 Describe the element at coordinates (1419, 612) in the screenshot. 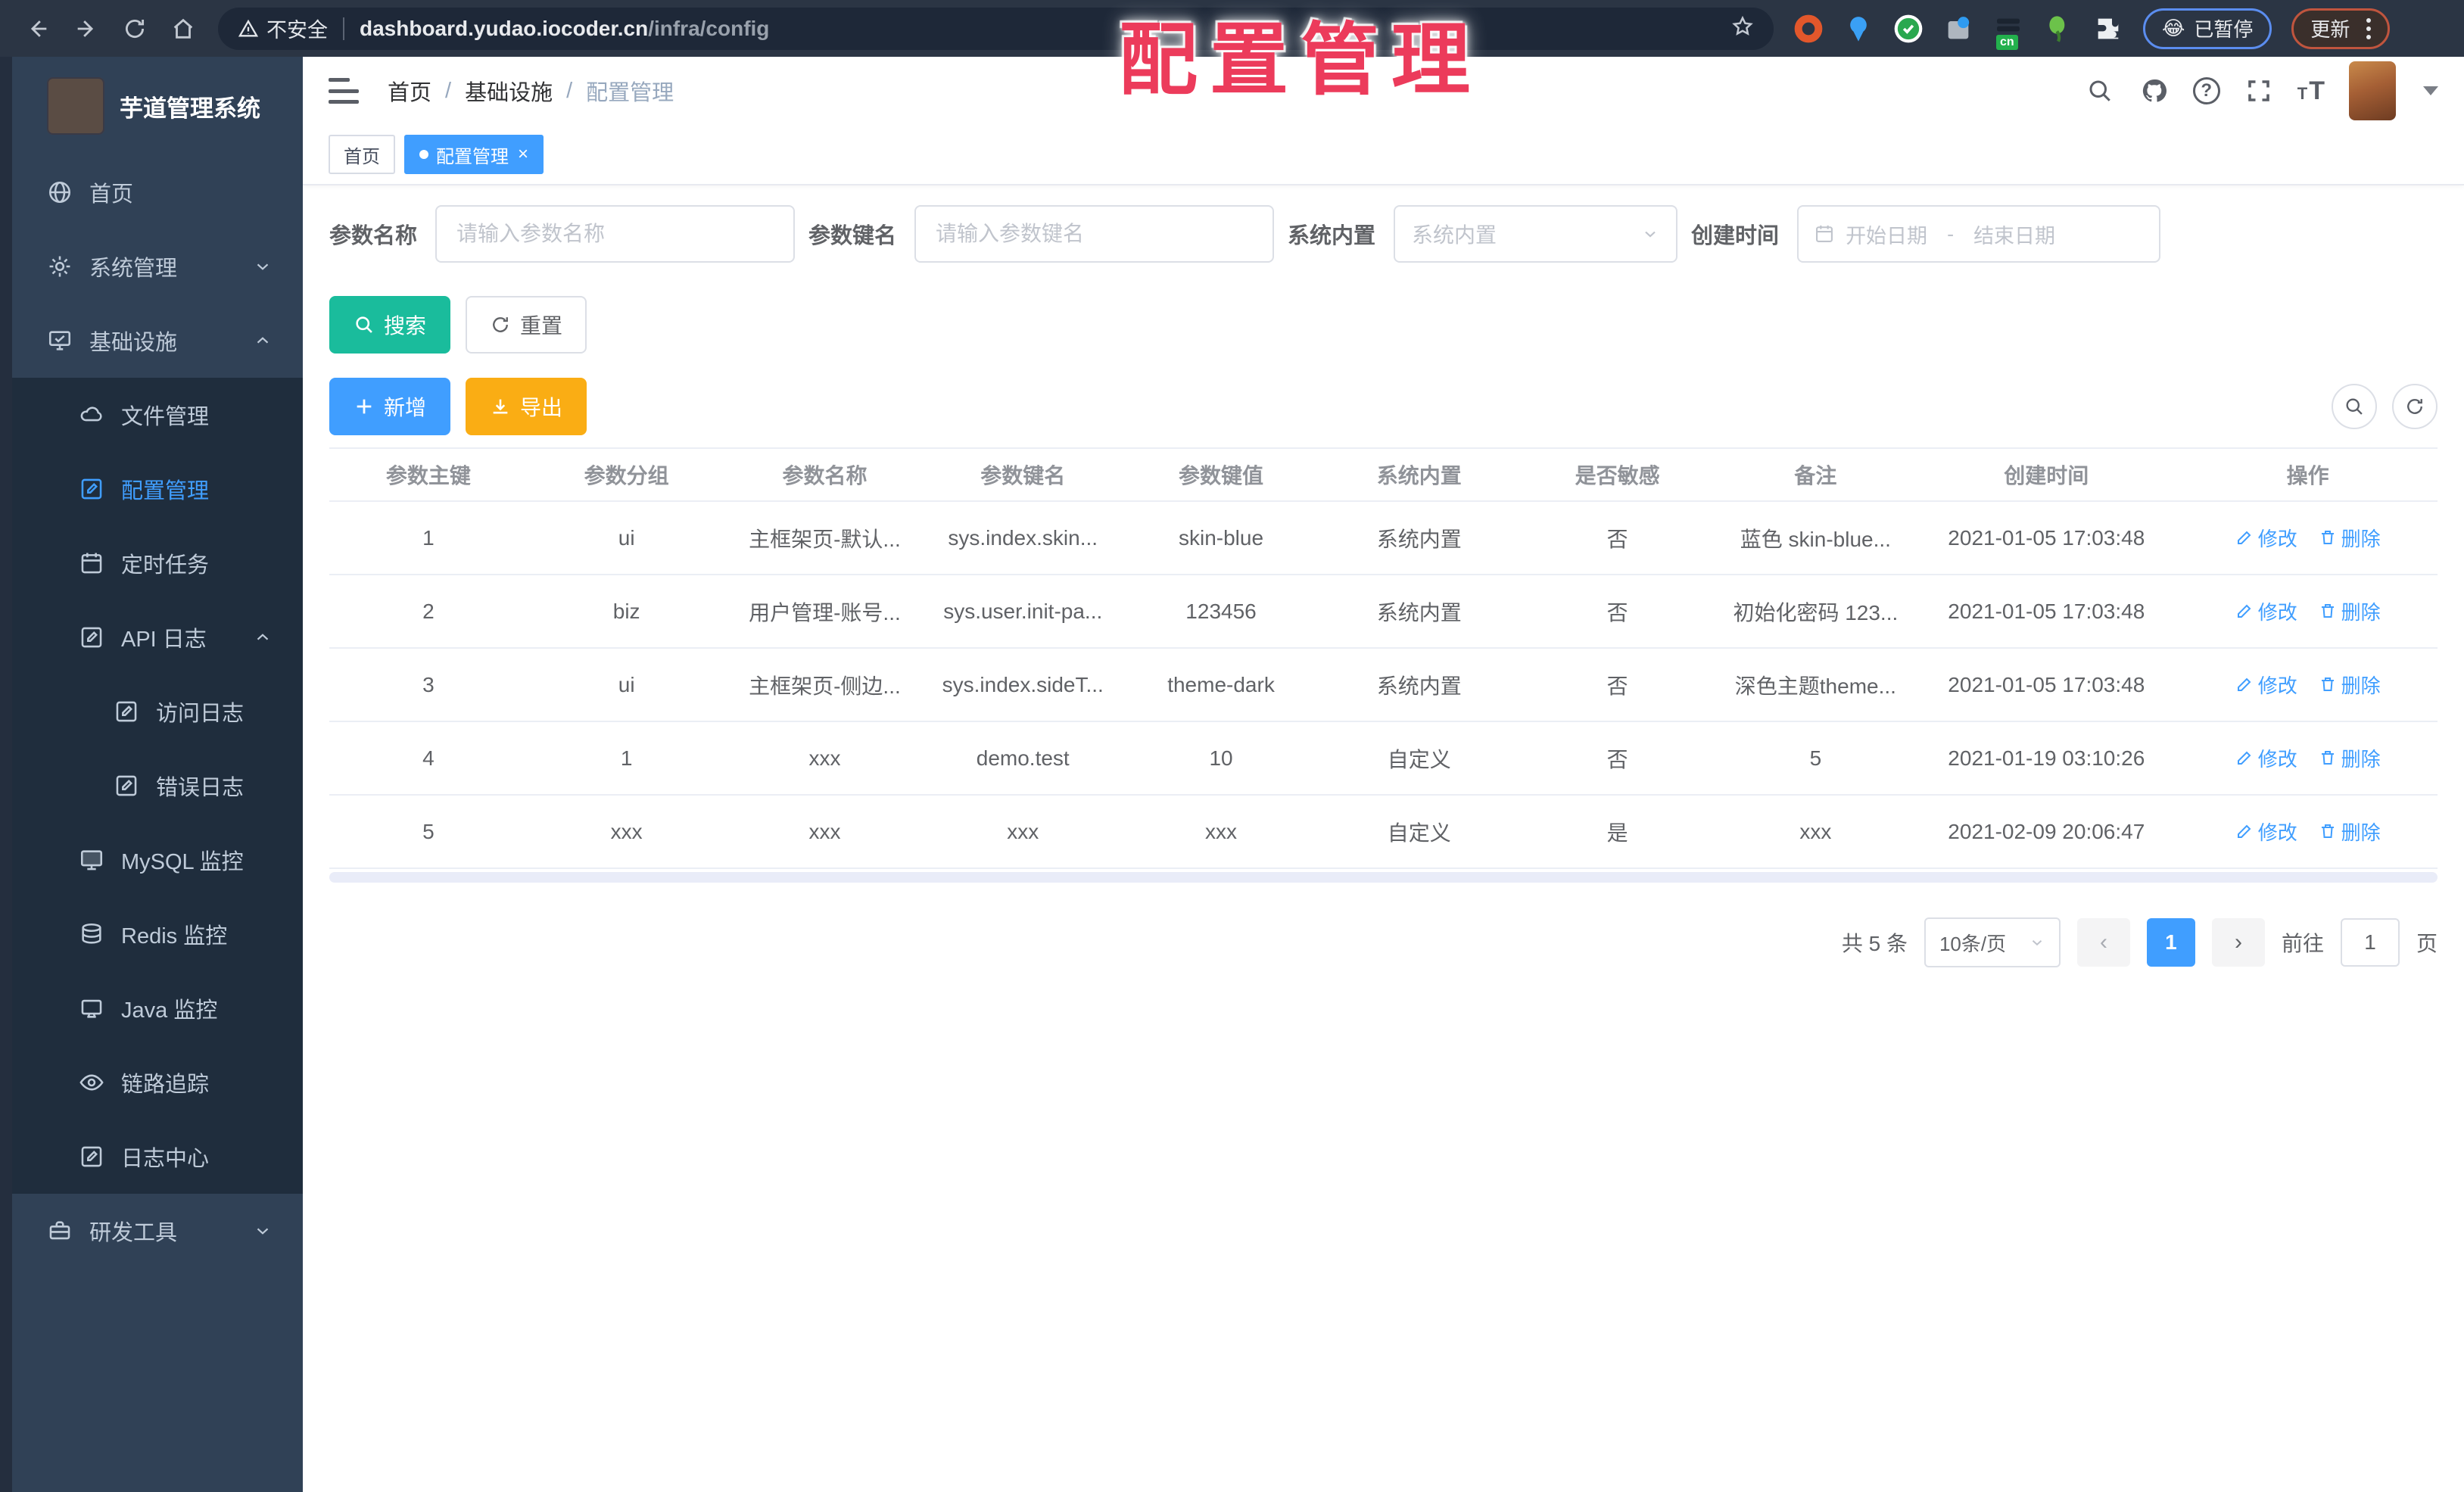

I see `cell: 系统内置` at that location.